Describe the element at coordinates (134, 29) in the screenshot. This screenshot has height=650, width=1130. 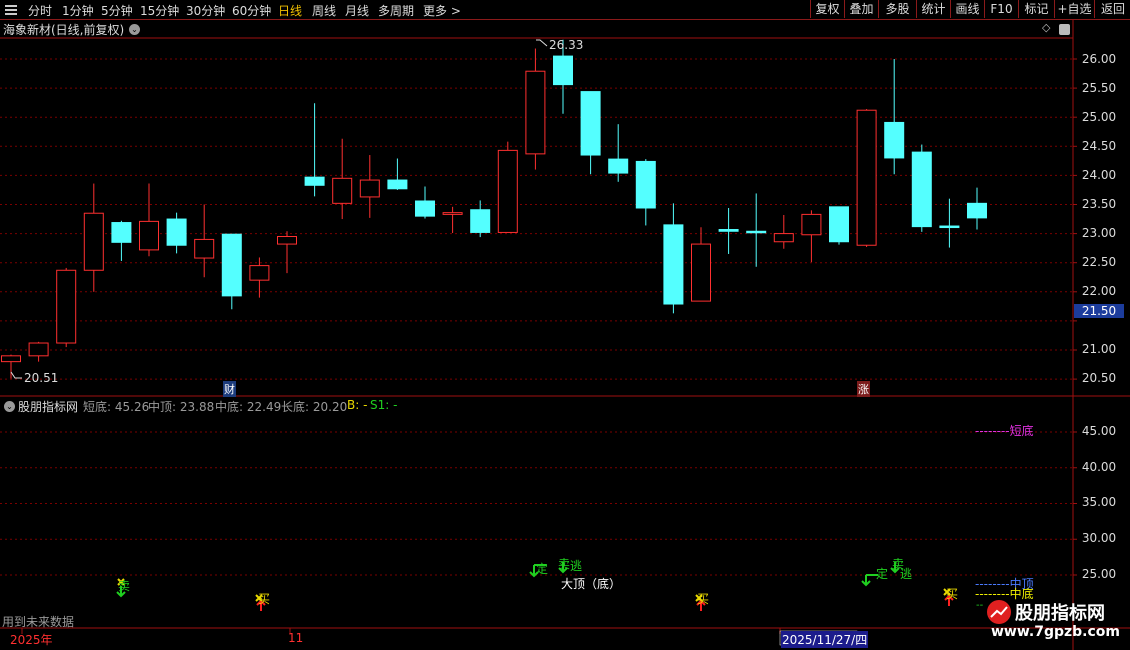
I see `title-dropdown-icon: ⌄` at that location.